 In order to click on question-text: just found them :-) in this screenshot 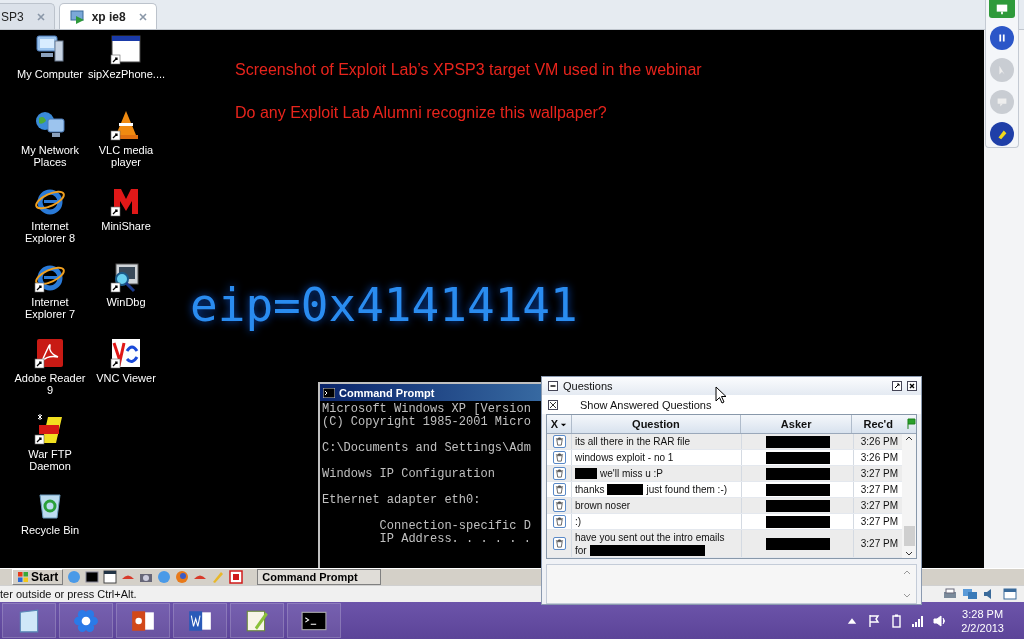, I will do `click(687, 489)`.